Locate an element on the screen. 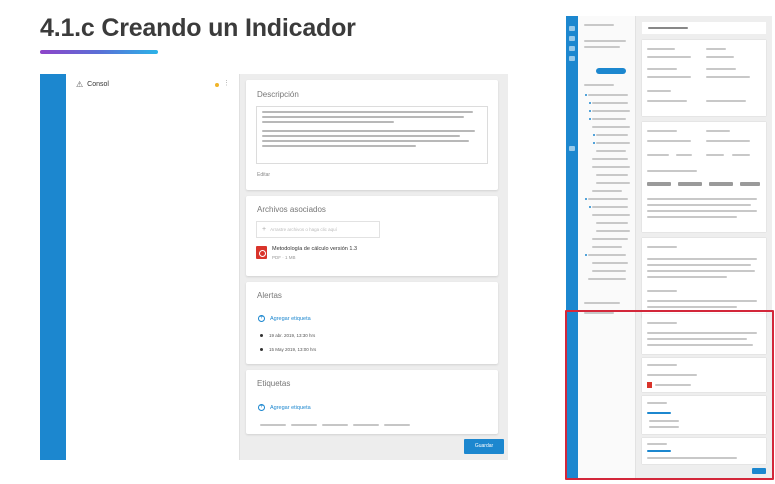 This screenshot has width=775, height=484. status-dot is located at coordinates (217, 85).